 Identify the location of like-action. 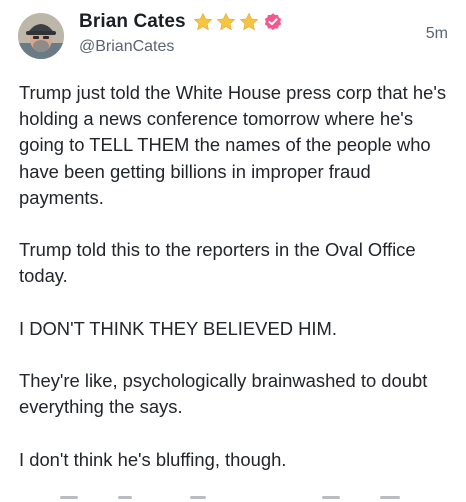
(198, 497).